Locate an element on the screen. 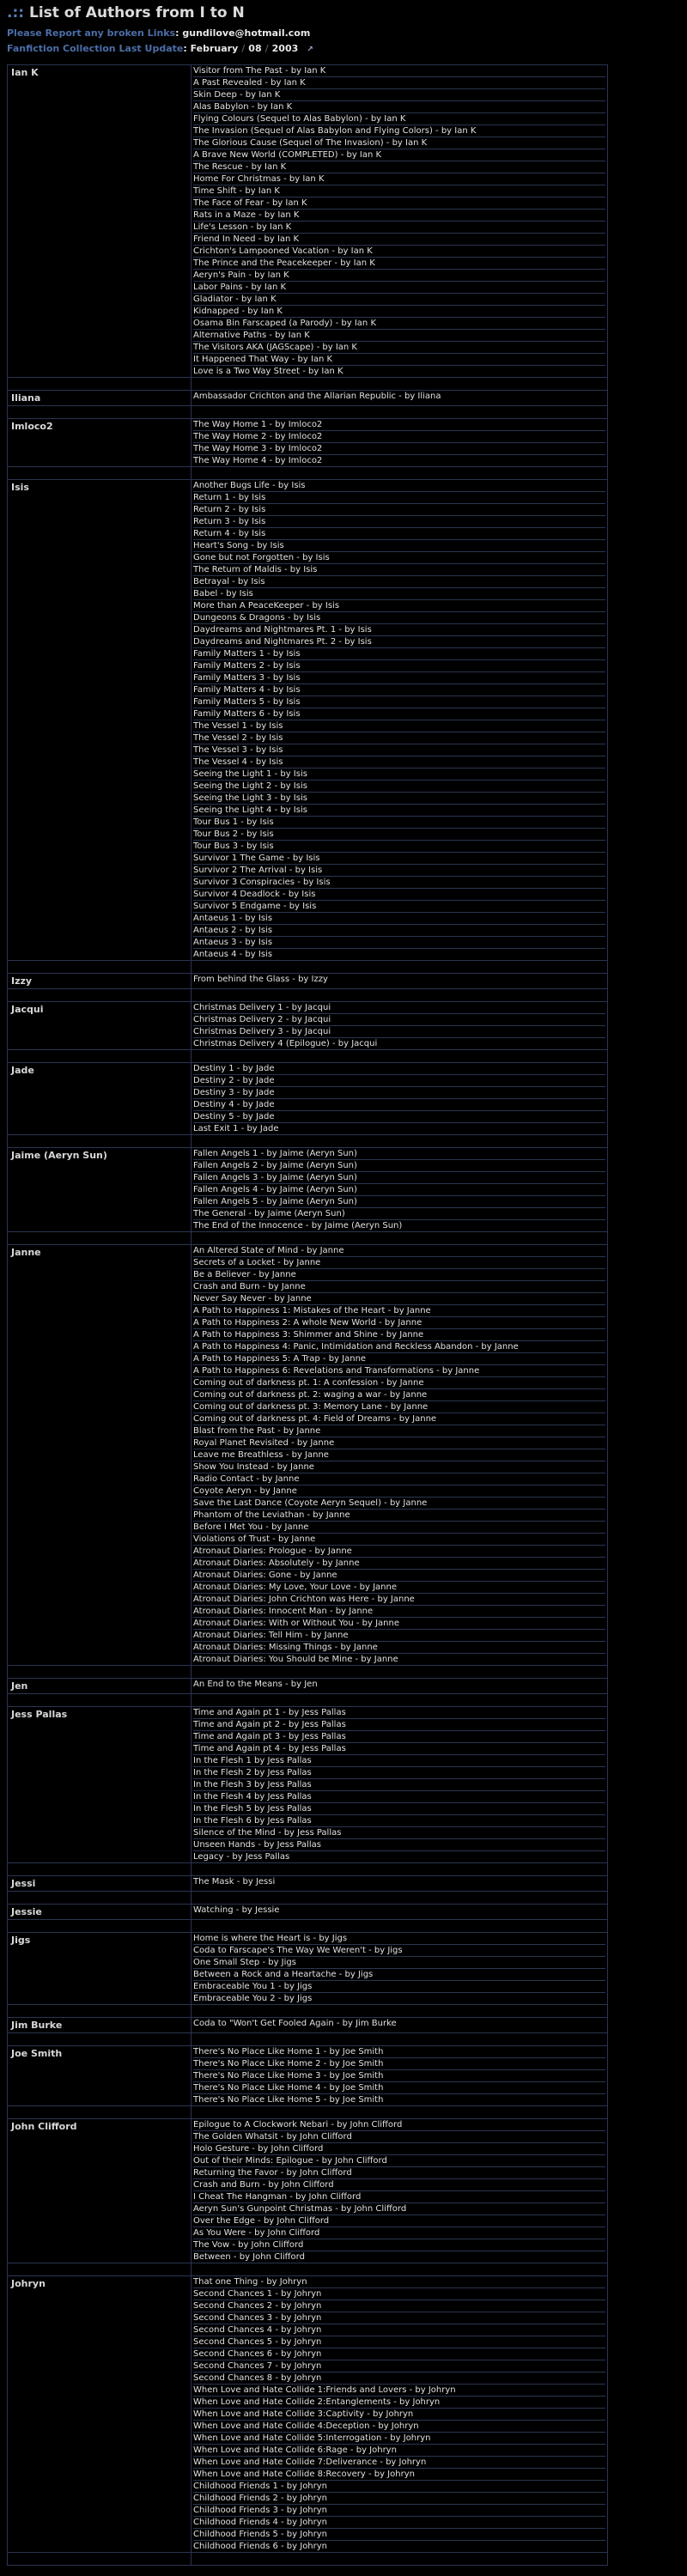 This screenshot has width=687, height=2576. story-link: Between - by John Clifford is located at coordinates (399, 2257).